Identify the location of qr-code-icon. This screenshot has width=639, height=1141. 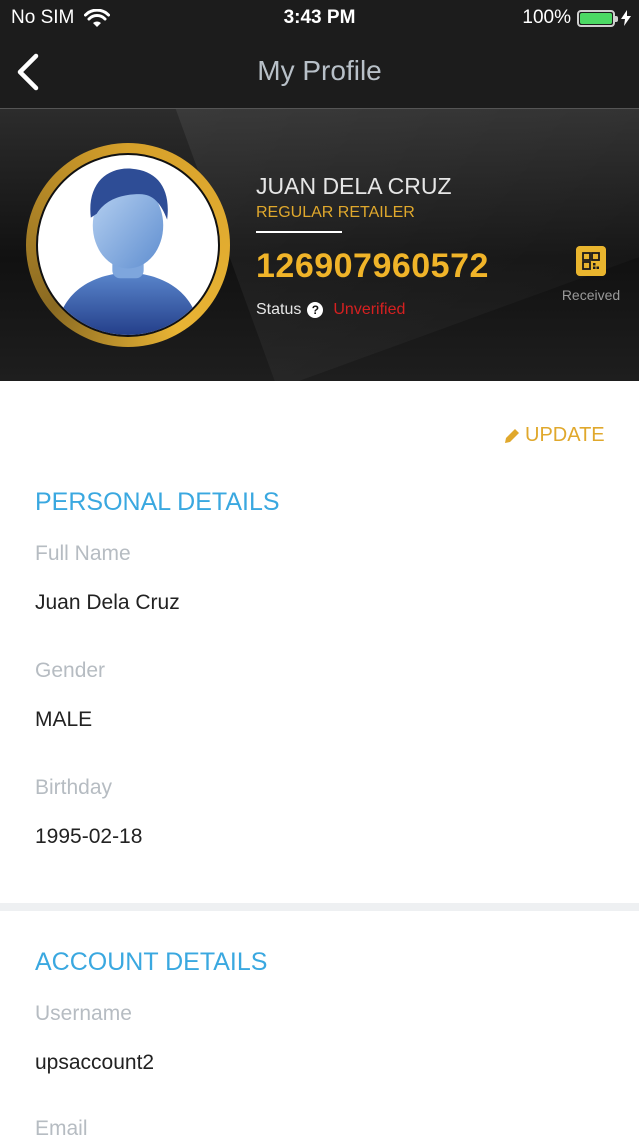
(591, 261).